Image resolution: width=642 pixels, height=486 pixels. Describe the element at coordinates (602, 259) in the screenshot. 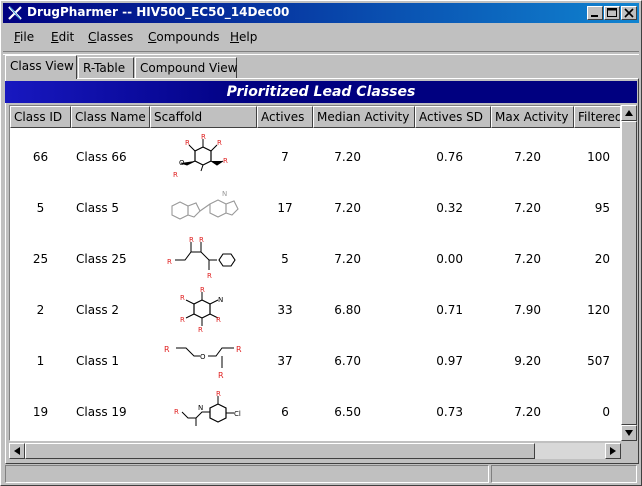

I see `cell-filtered: 20` at that location.